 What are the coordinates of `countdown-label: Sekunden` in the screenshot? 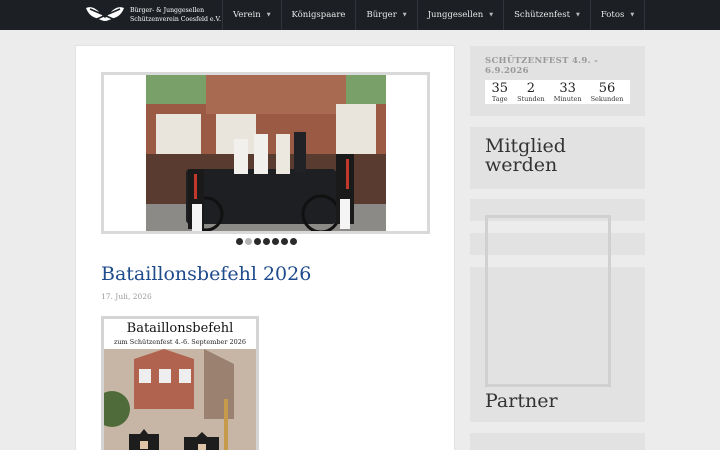 It's located at (607, 98).